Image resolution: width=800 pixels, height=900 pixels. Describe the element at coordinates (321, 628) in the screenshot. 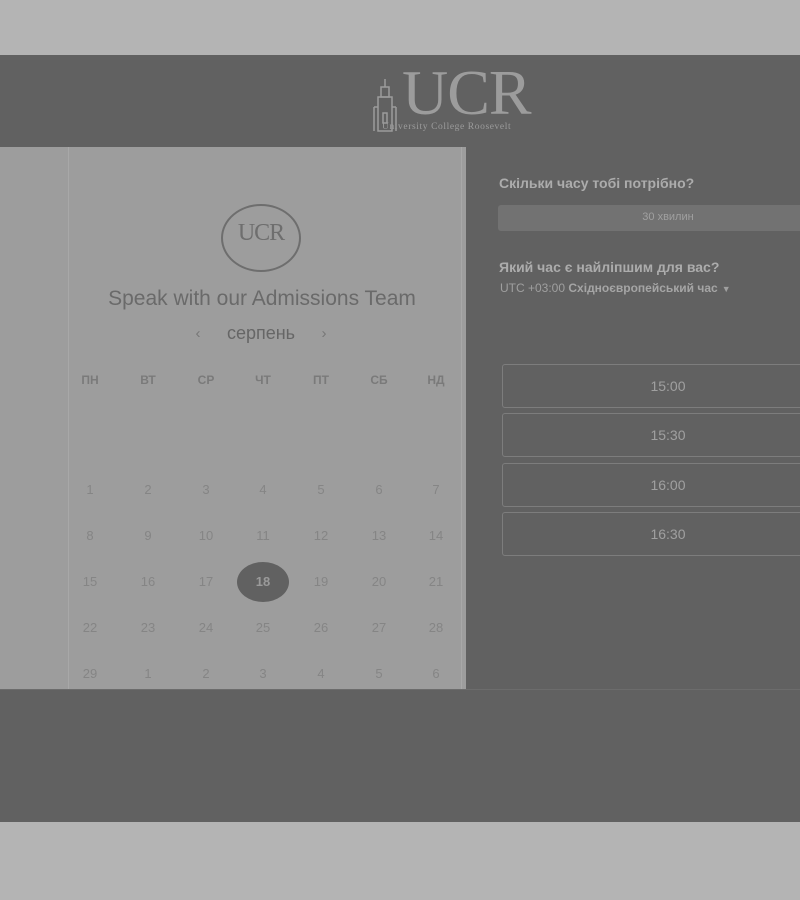

I see `calendar-day: 26` at that location.